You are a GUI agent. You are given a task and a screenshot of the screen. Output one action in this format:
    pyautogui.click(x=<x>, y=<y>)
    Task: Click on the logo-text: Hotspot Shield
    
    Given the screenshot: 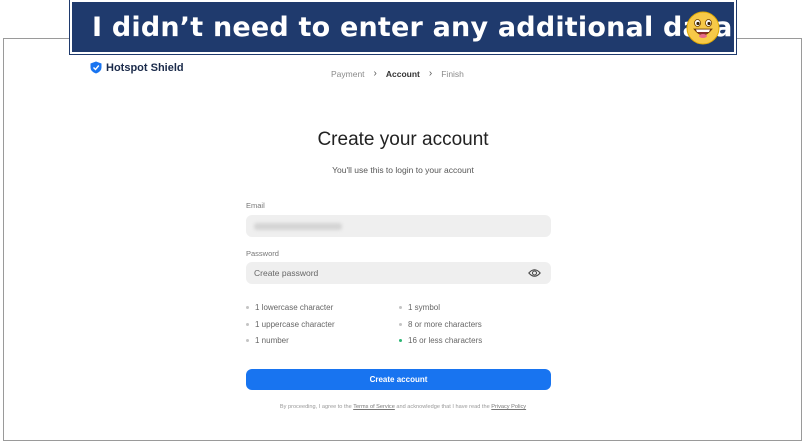 What is the action you would take?
    pyautogui.click(x=145, y=67)
    